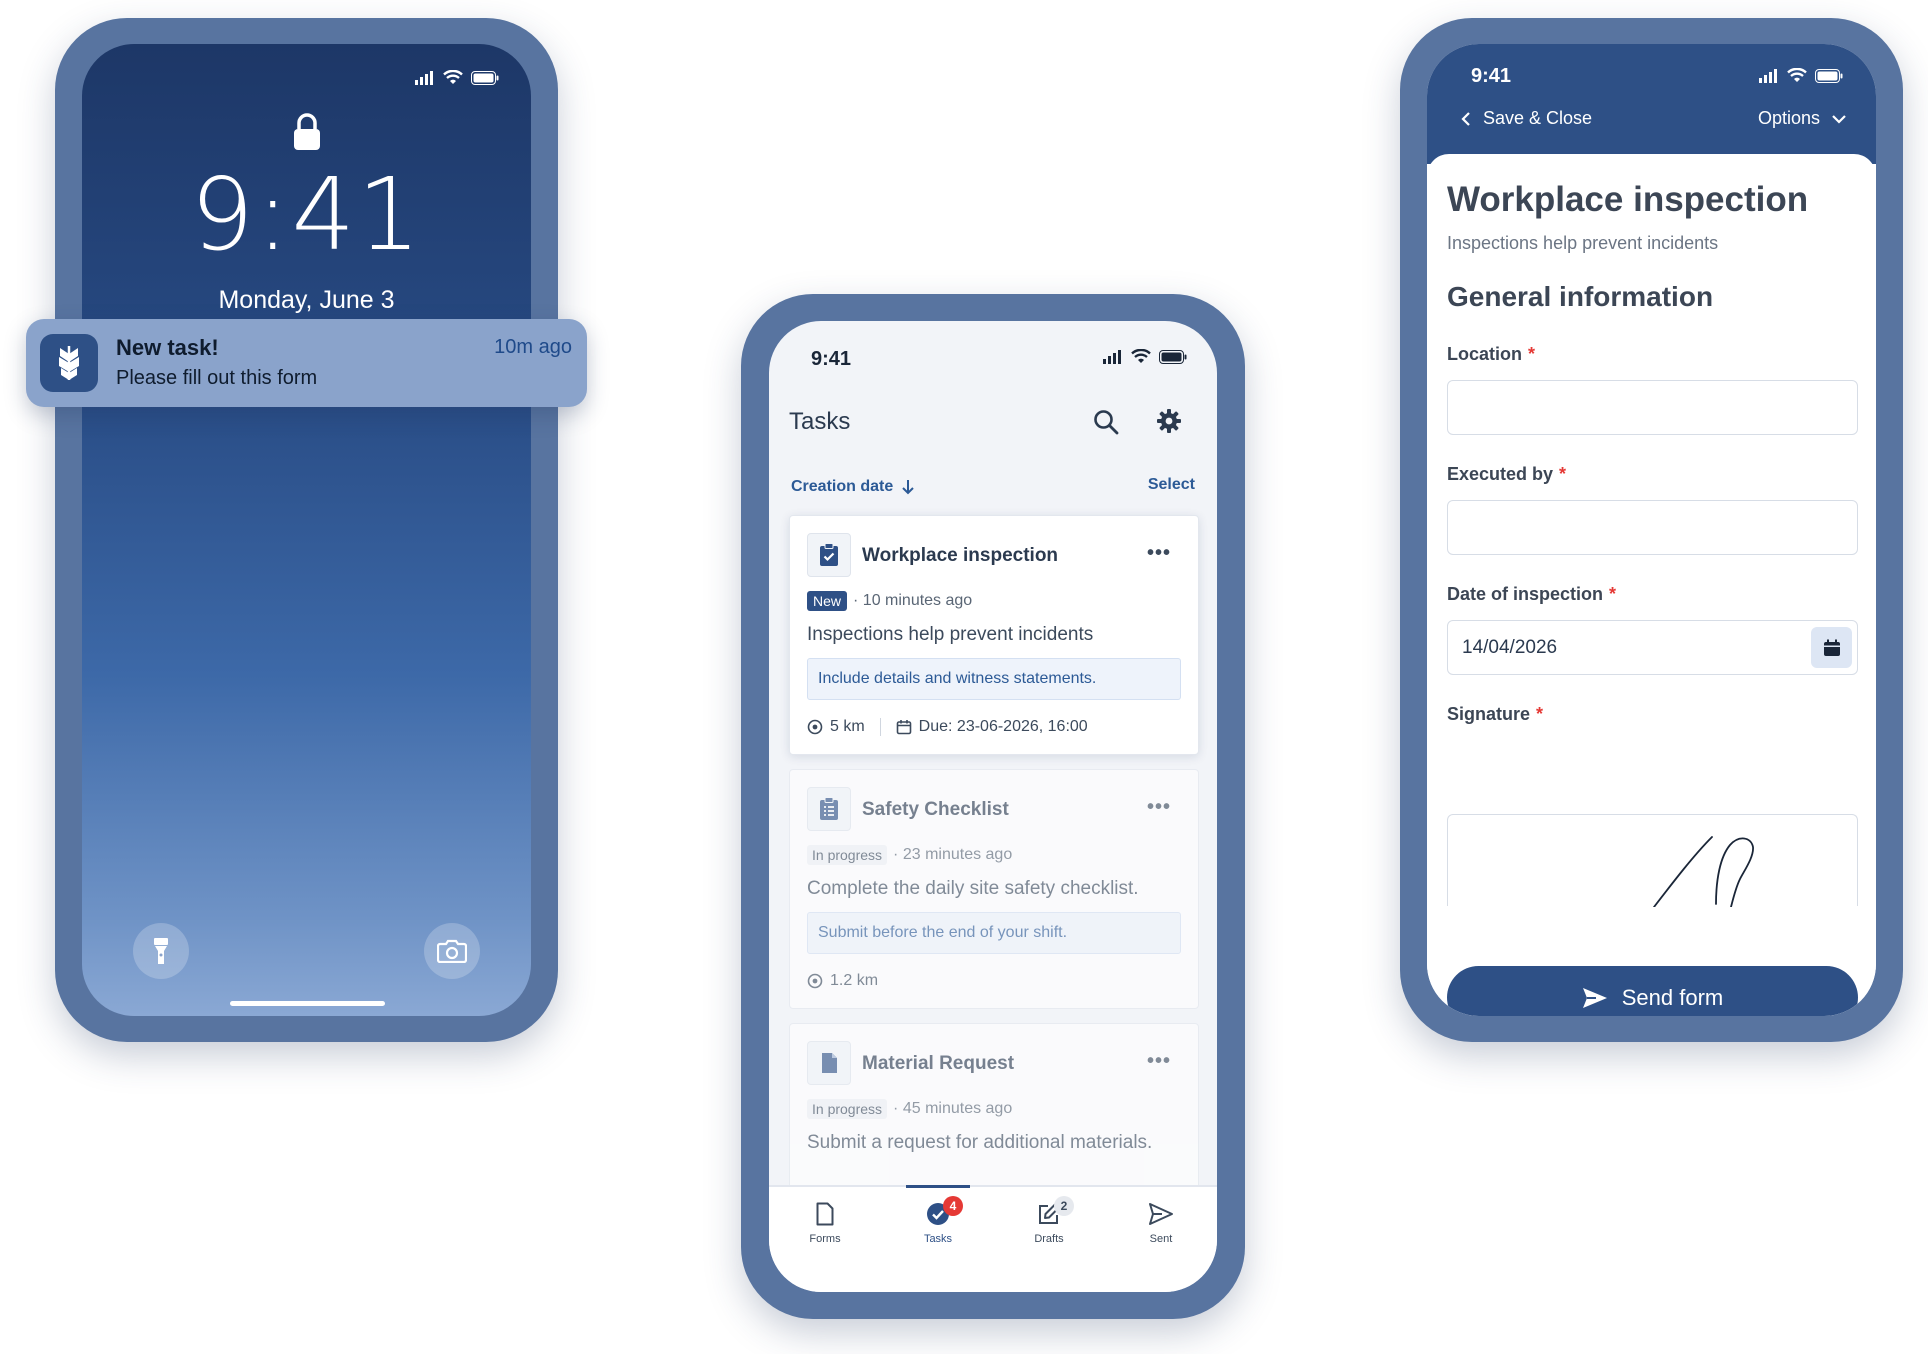 The width and height of the screenshot is (1928, 1354). Describe the element at coordinates (842, 486) in the screenshot. I see `sort-label: Creation date` at that location.